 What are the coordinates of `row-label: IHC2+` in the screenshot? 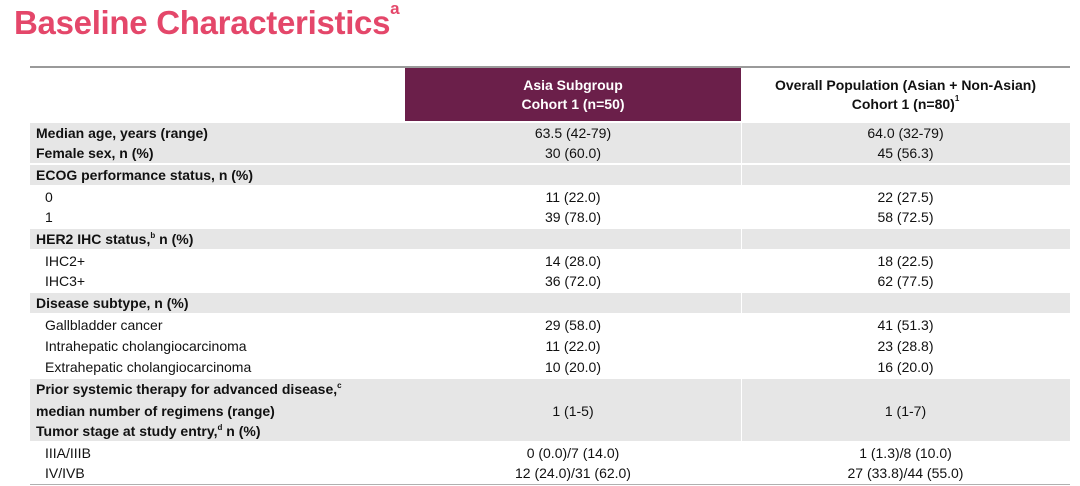 It's located at (65, 261).